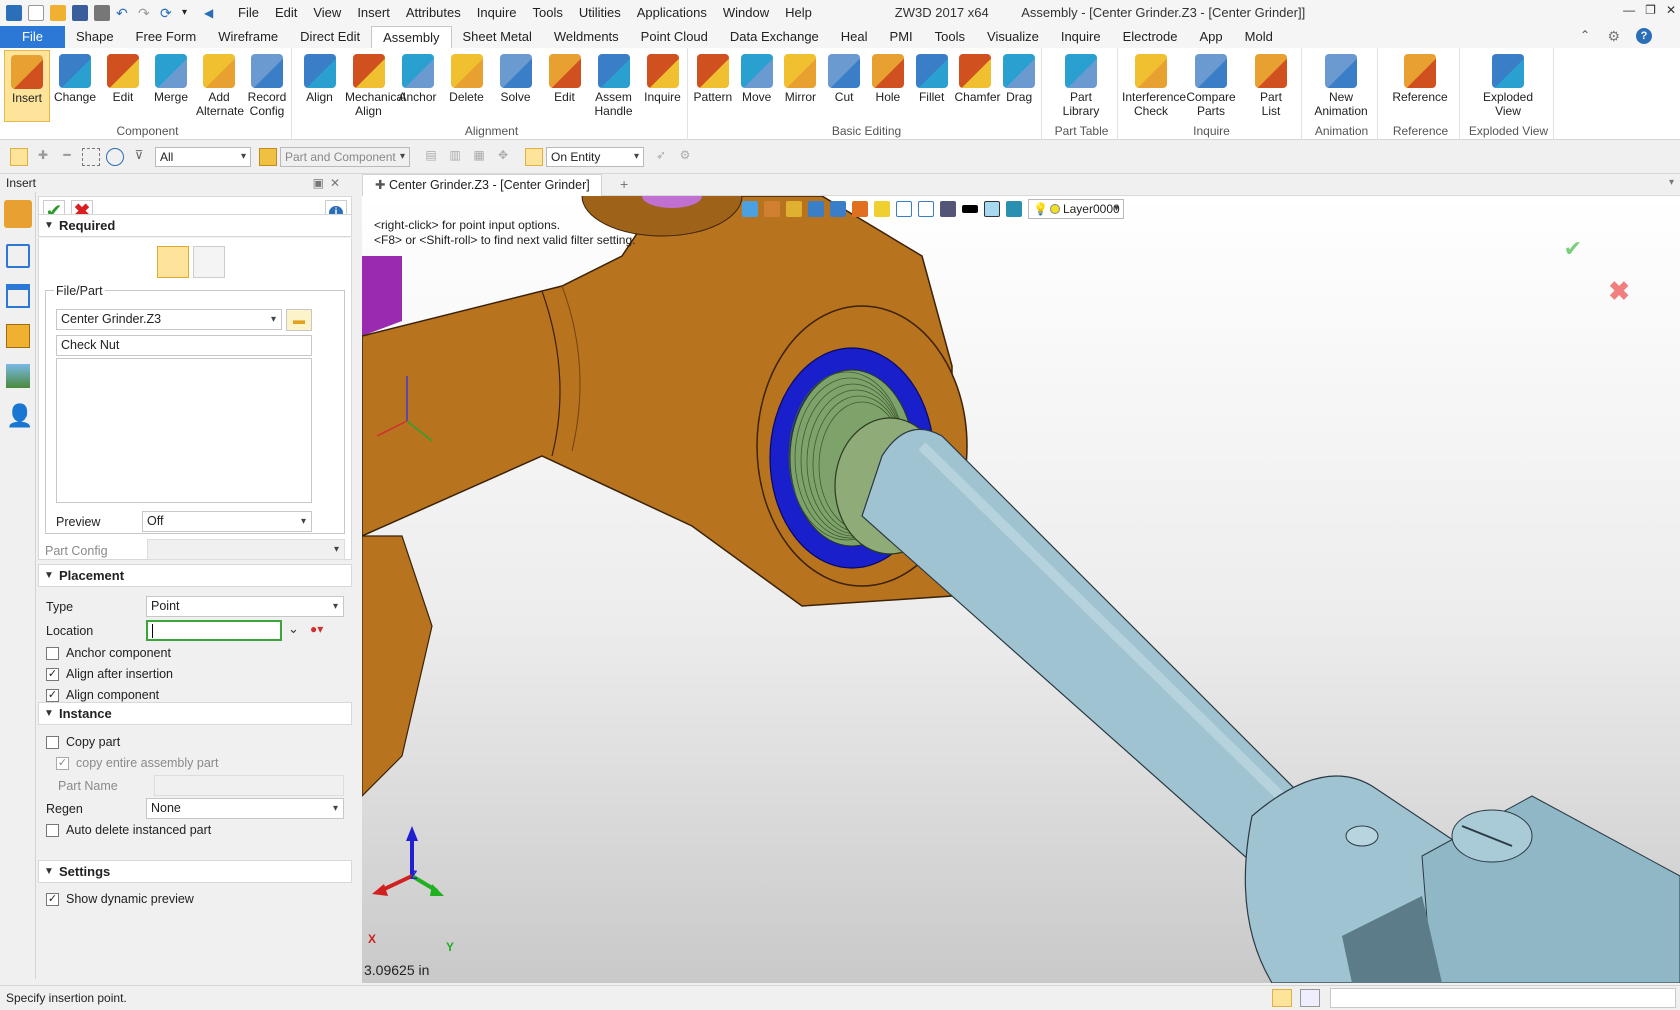  What do you see at coordinates (750, 209) in the screenshot?
I see `view-orient-icon` at bounding box center [750, 209].